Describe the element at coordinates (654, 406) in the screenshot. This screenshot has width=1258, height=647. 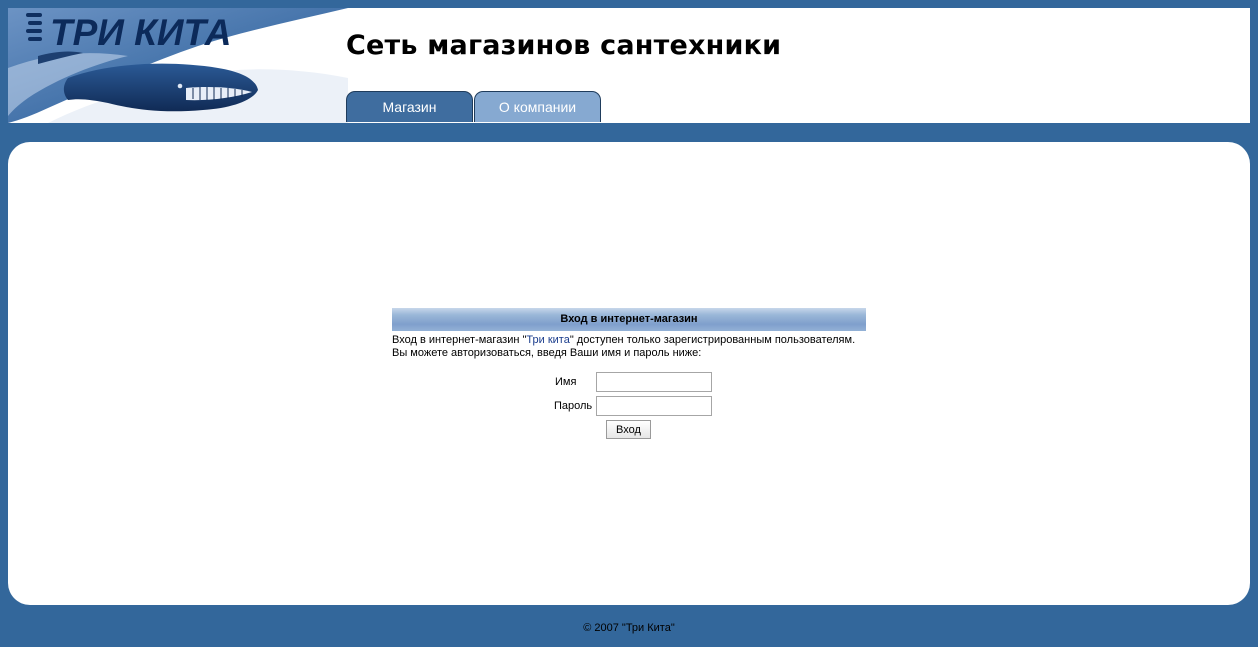
I see `password-input` at that location.